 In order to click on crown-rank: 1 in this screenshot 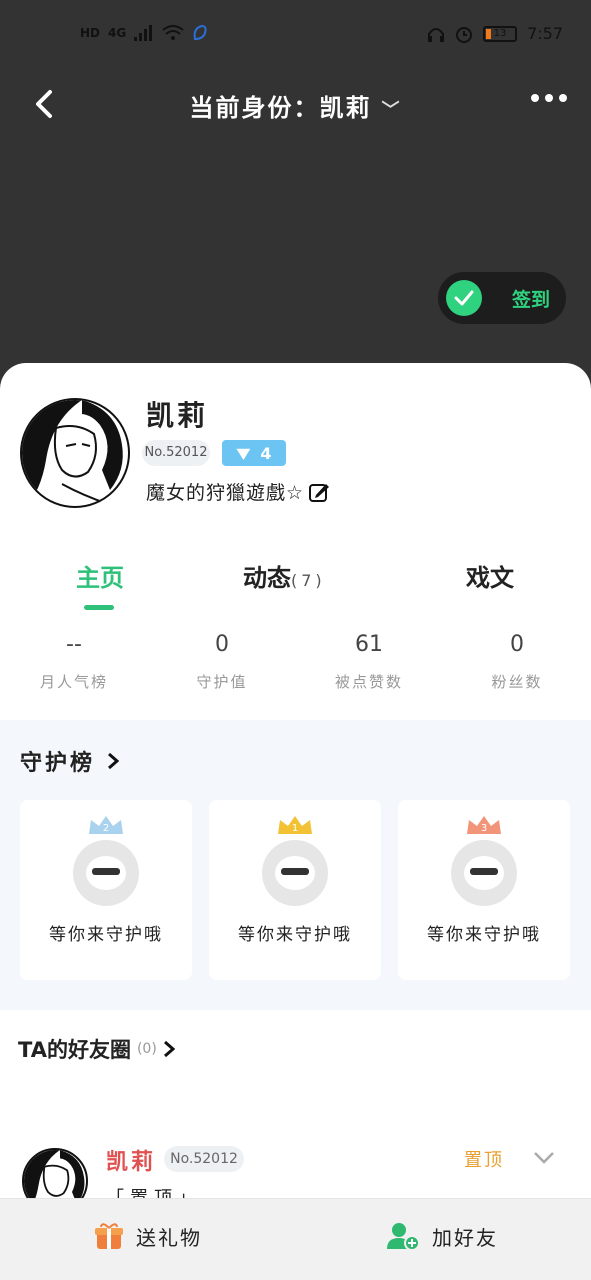, I will do `click(295, 828)`.